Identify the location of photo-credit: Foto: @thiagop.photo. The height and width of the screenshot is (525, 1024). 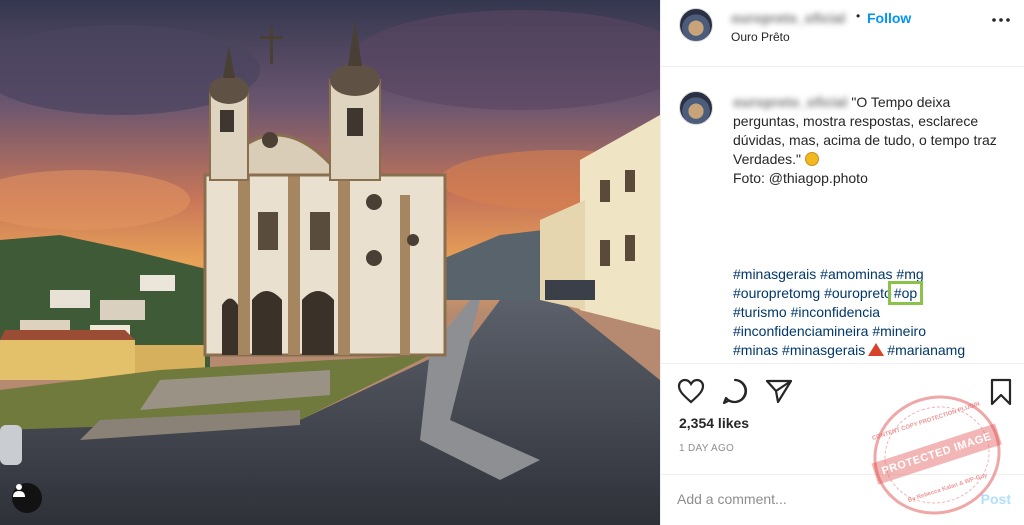
(800, 178).